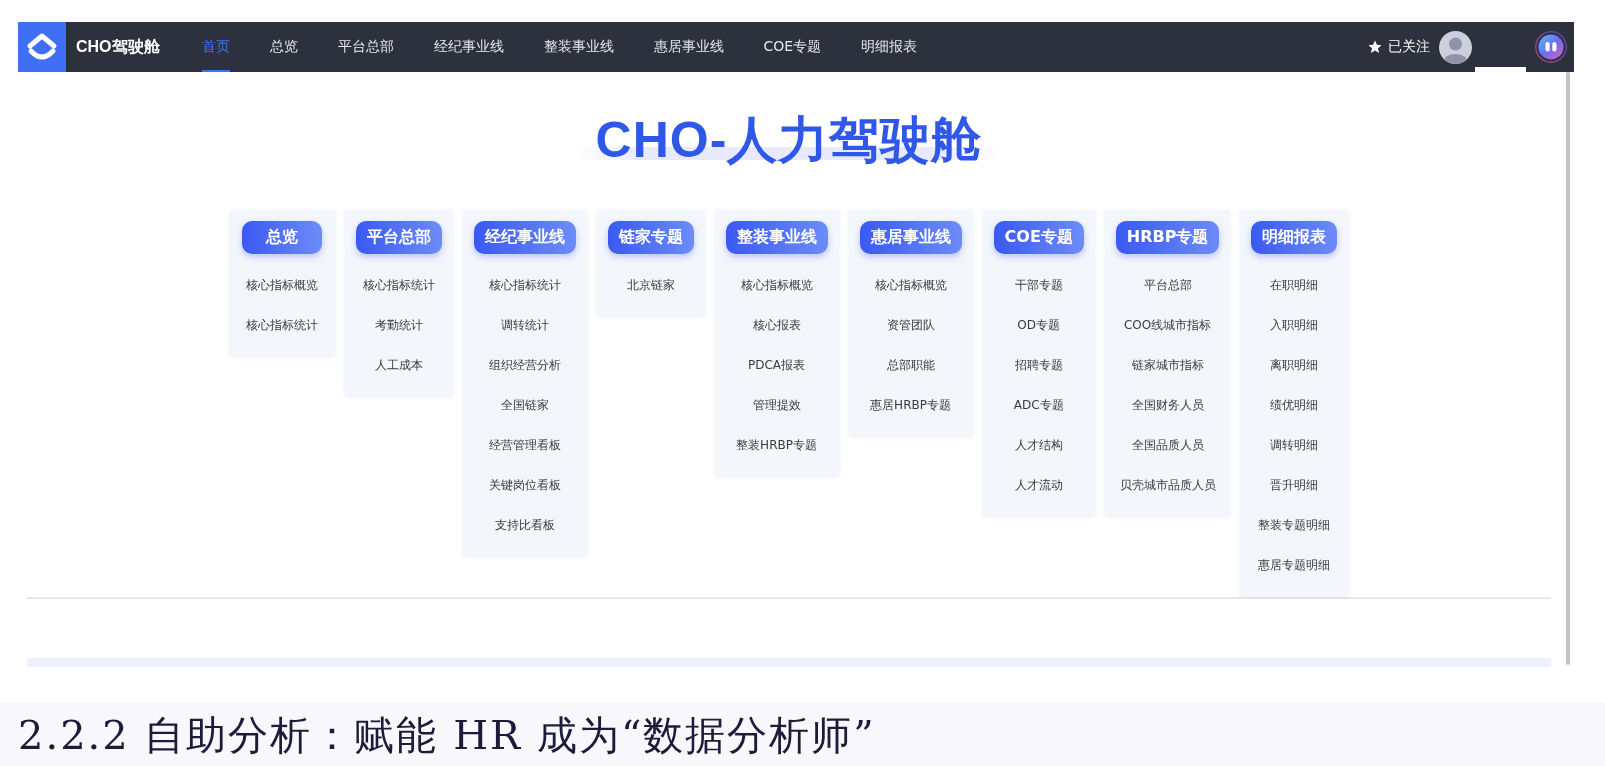  I want to click on brand-name: CHO驾驶舱, so click(118, 46).